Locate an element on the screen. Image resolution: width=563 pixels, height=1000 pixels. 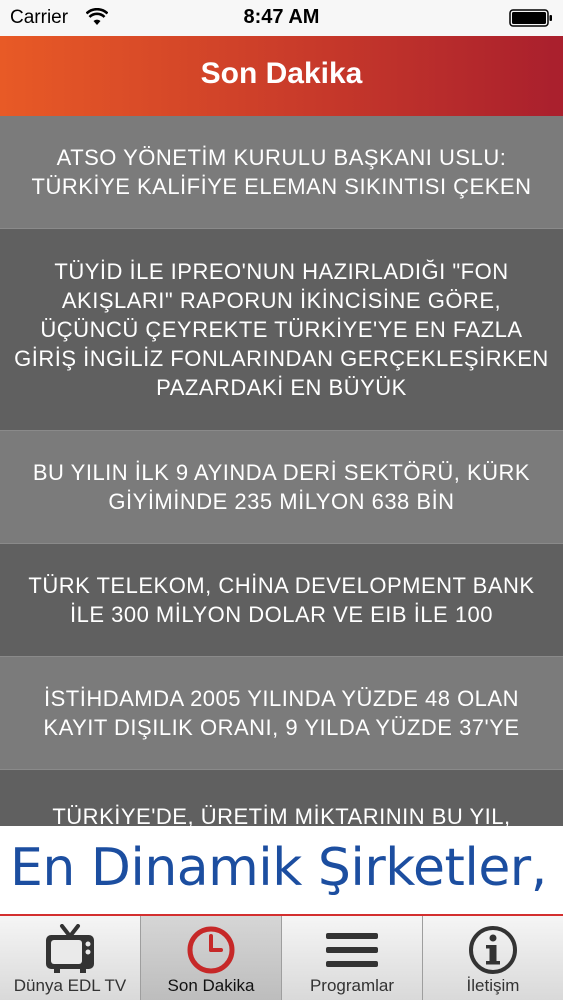
tab-label: Dünya EDL TV is located at coordinates (70, 985).